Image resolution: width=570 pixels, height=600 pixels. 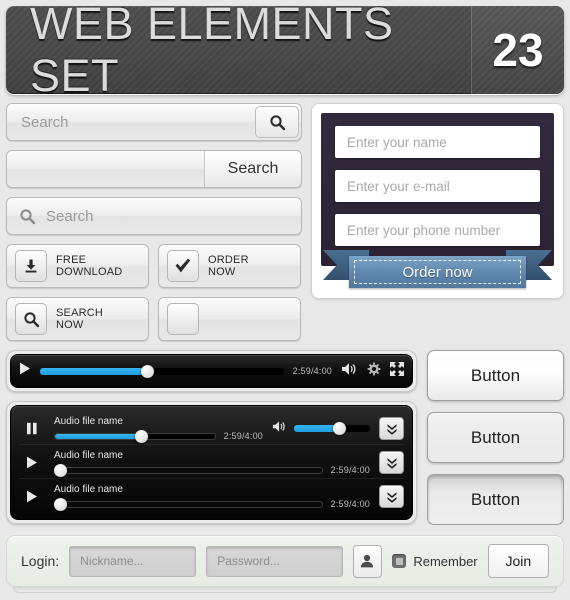 I want to click on login-bar-base-shadow, so click(x=285, y=590).